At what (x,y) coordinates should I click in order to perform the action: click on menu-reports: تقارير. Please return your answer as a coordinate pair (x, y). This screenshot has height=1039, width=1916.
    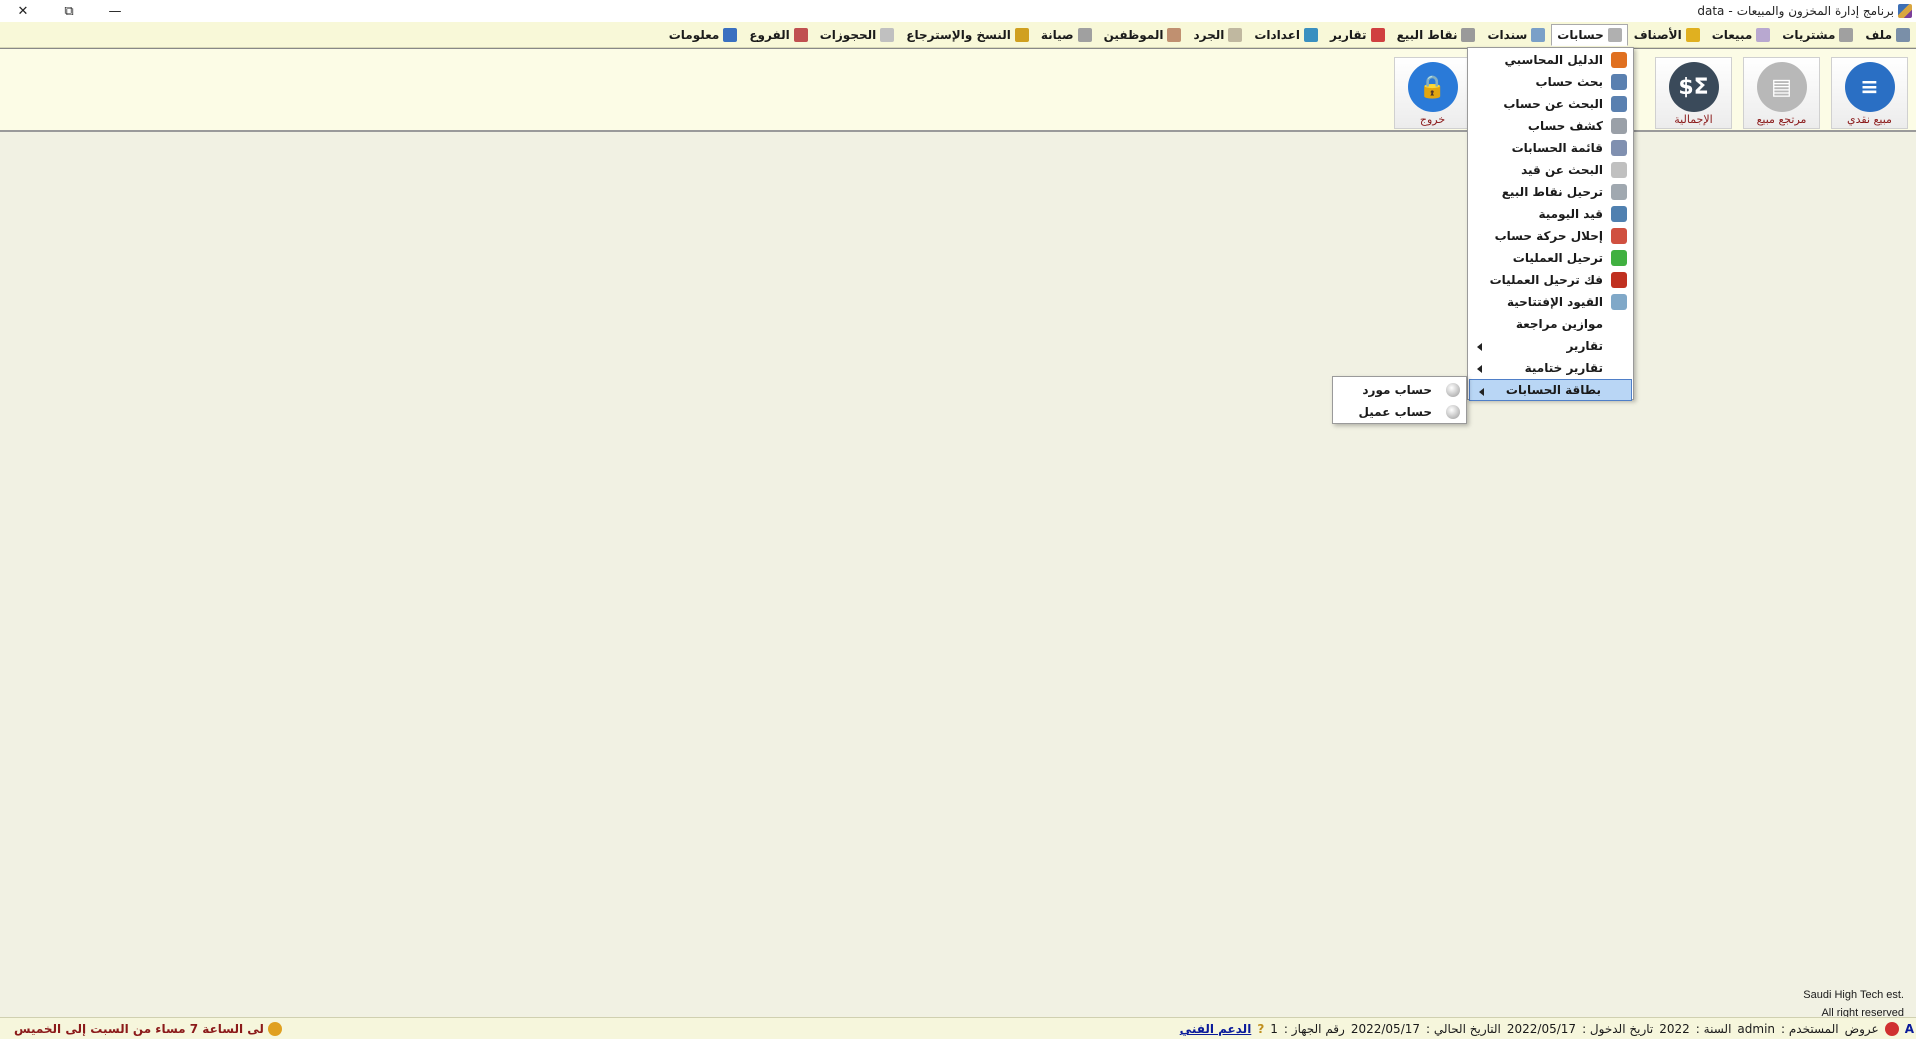
    Looking at the image, I should click on (1357, 35).